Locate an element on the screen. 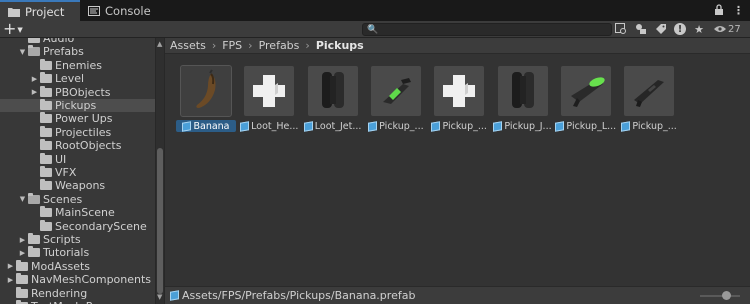 The image size is (750, 304). window-tab-bar: Project Console ⋮ is located at coordinates (375, 10).